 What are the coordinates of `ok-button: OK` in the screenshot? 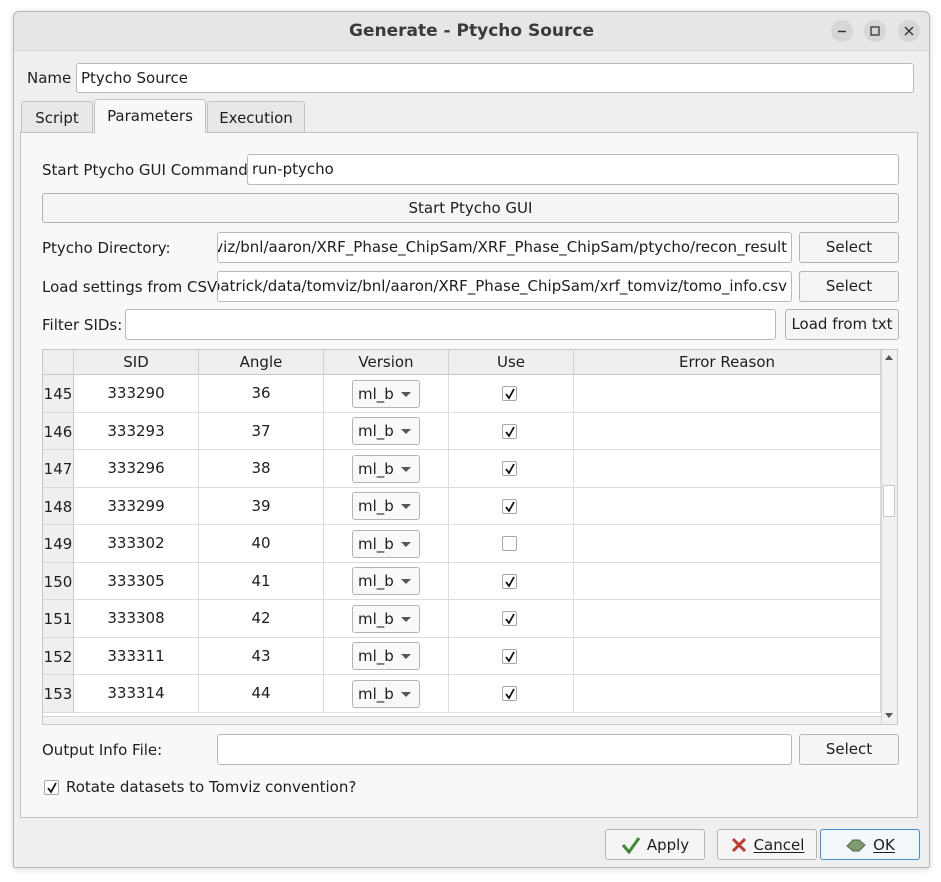 It's located at (870, 844).